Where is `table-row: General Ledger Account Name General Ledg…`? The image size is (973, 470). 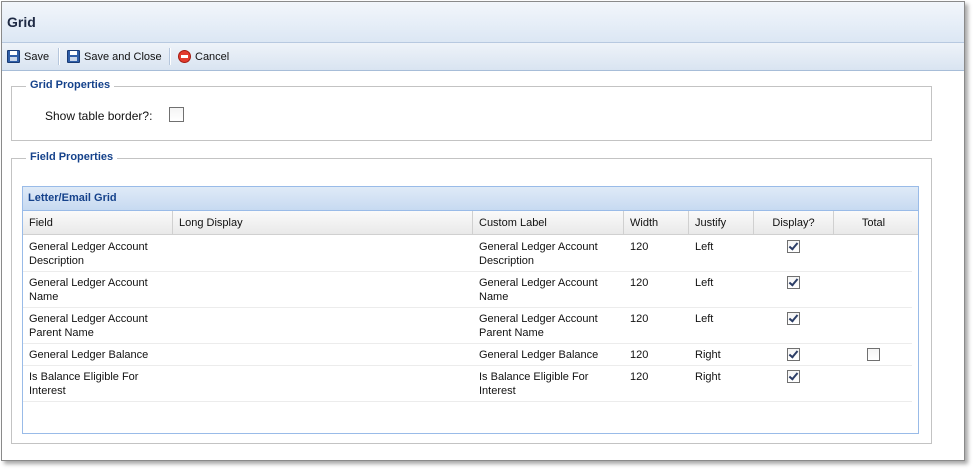
table-row: General Ledger Account Name General Ledg… is located at coordinates (467, 289).